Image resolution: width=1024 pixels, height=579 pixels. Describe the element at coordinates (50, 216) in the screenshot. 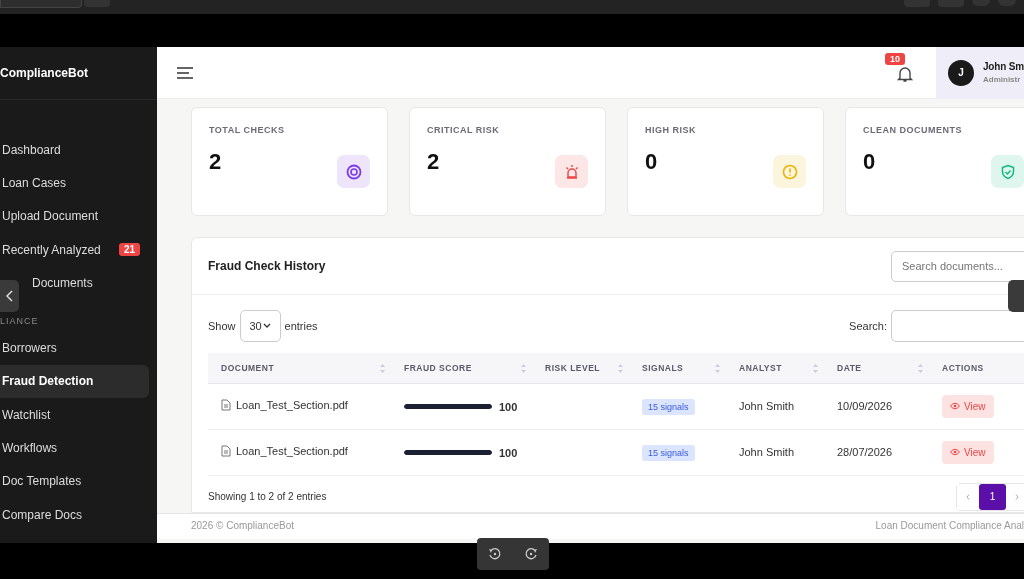

I see `sidebar-item-label: Upload Document` at that location.